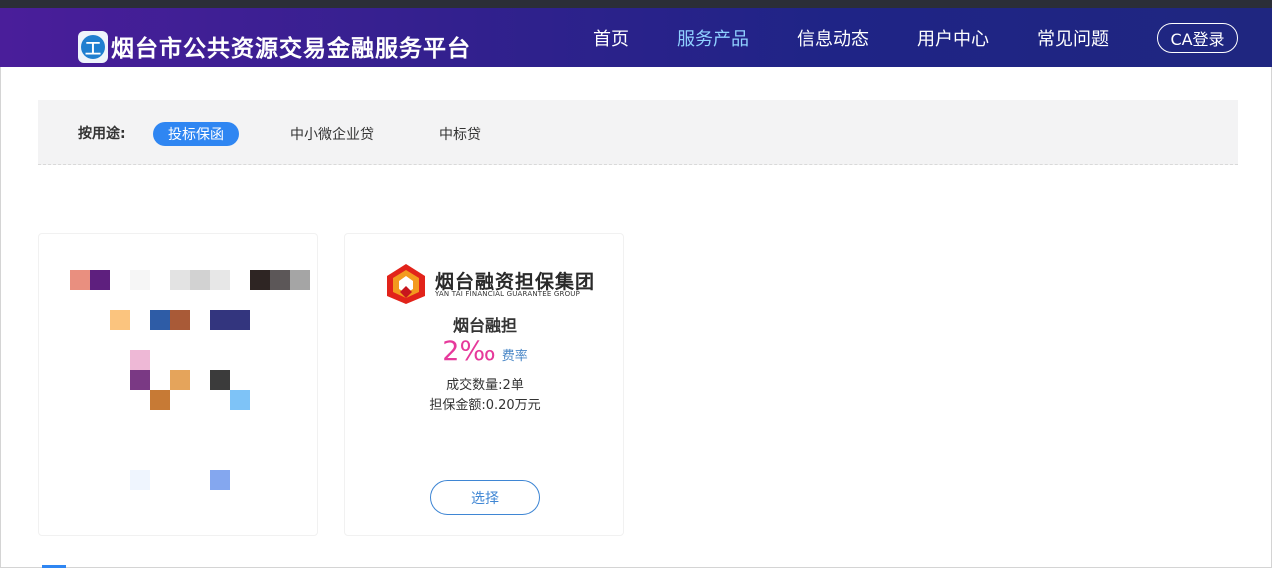 The width and height of the screenshot is (1272, 568). What do you see at coordinates (1197, 38) in the screenshot?
I see `ca-login-button: CA登录` at bounding box center [1197, 38].